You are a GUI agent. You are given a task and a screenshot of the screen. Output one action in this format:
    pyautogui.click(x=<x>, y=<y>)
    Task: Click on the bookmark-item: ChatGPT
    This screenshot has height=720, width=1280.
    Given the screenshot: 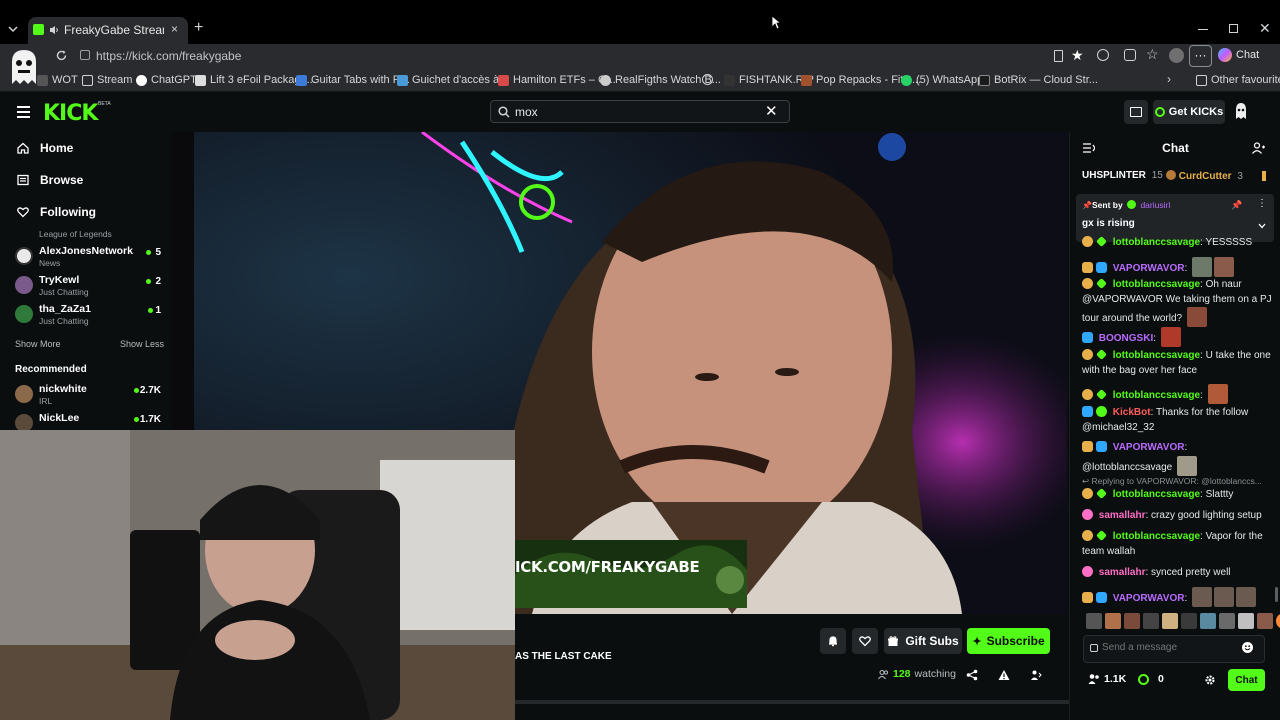 What is the action you would take?
    pyautogui.click(x=166, y=80)
    